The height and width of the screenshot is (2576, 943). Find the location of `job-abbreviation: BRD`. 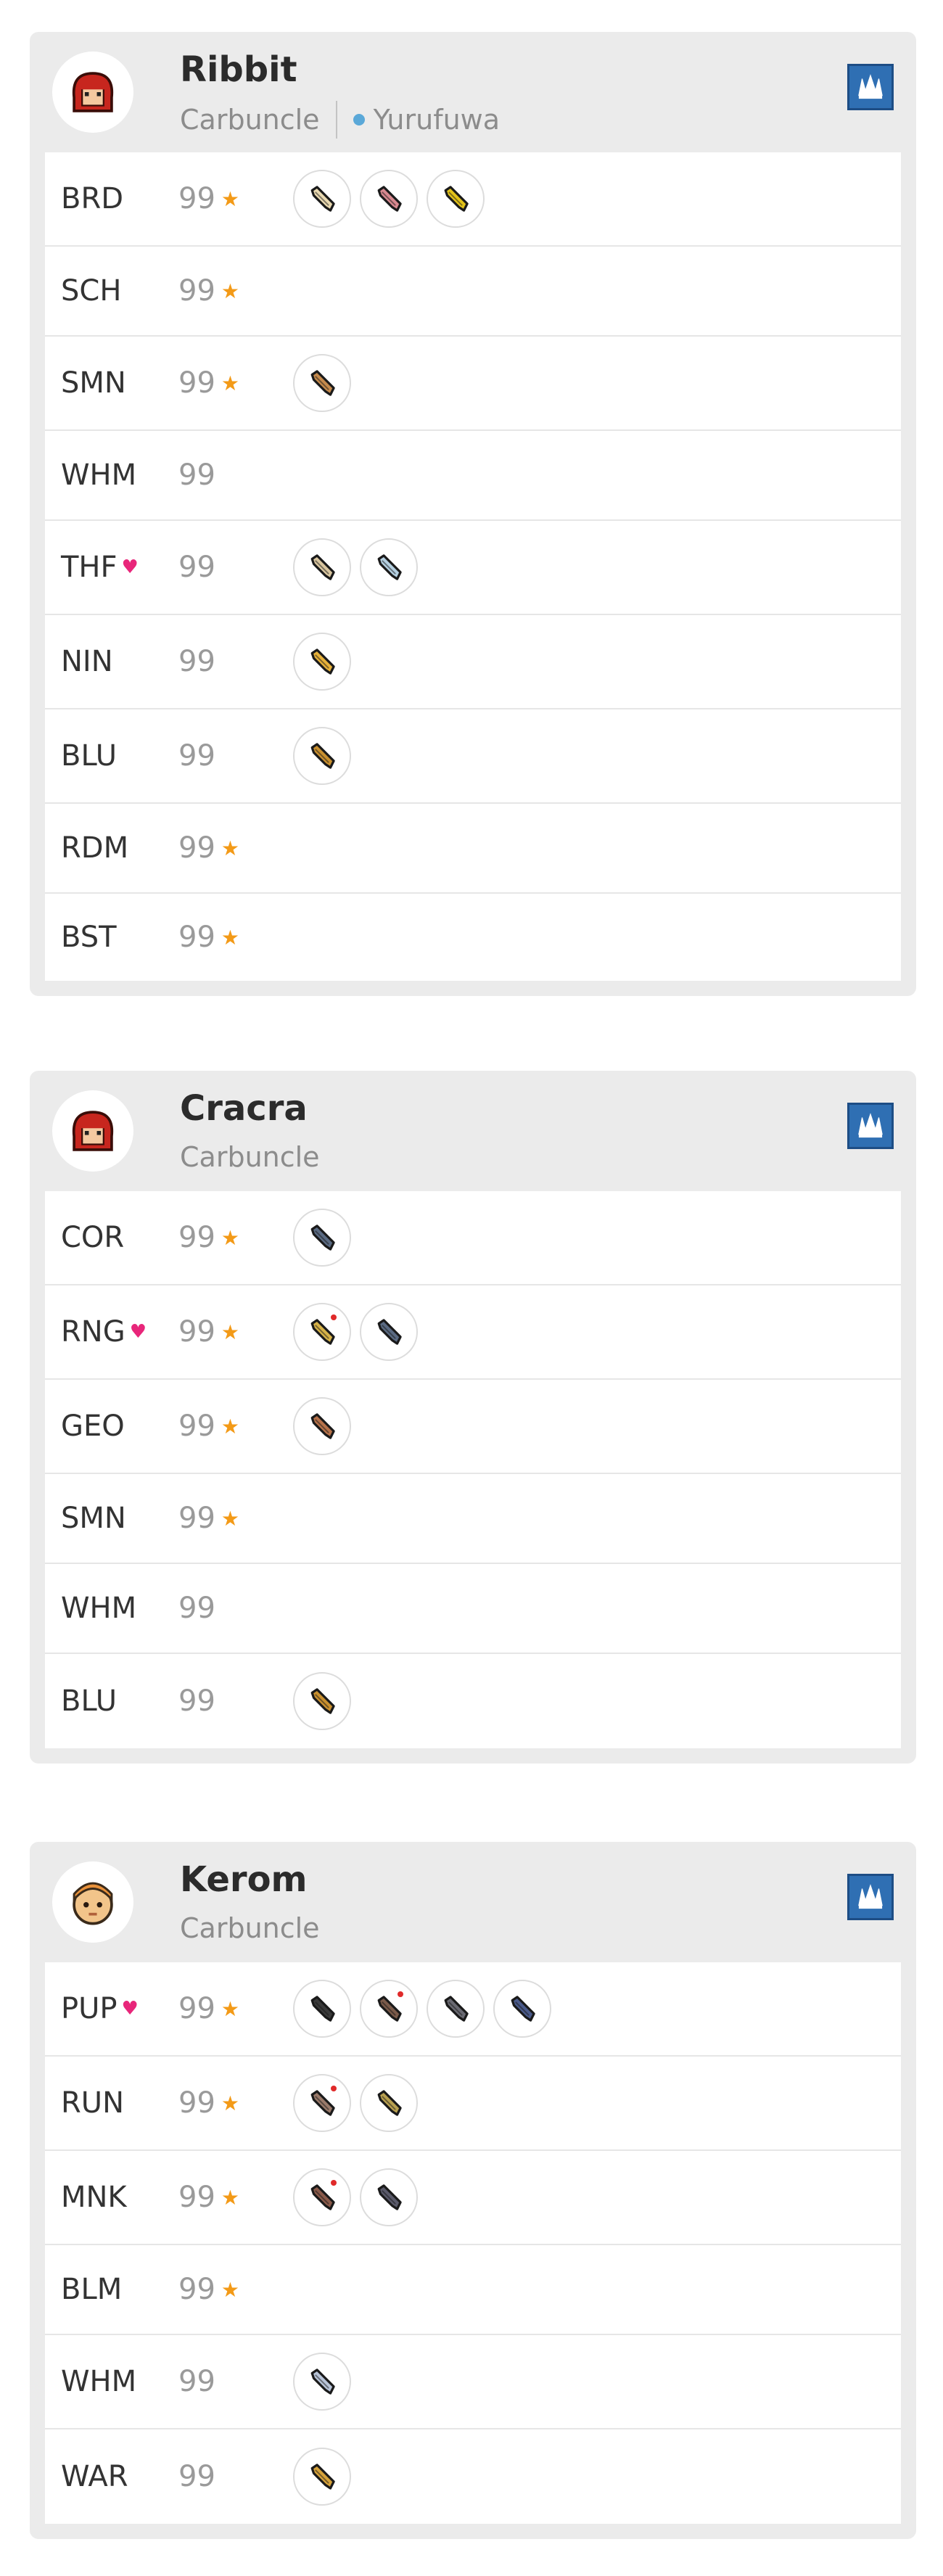

job-abbreviation: BRD is located at coordinates (92, 199).